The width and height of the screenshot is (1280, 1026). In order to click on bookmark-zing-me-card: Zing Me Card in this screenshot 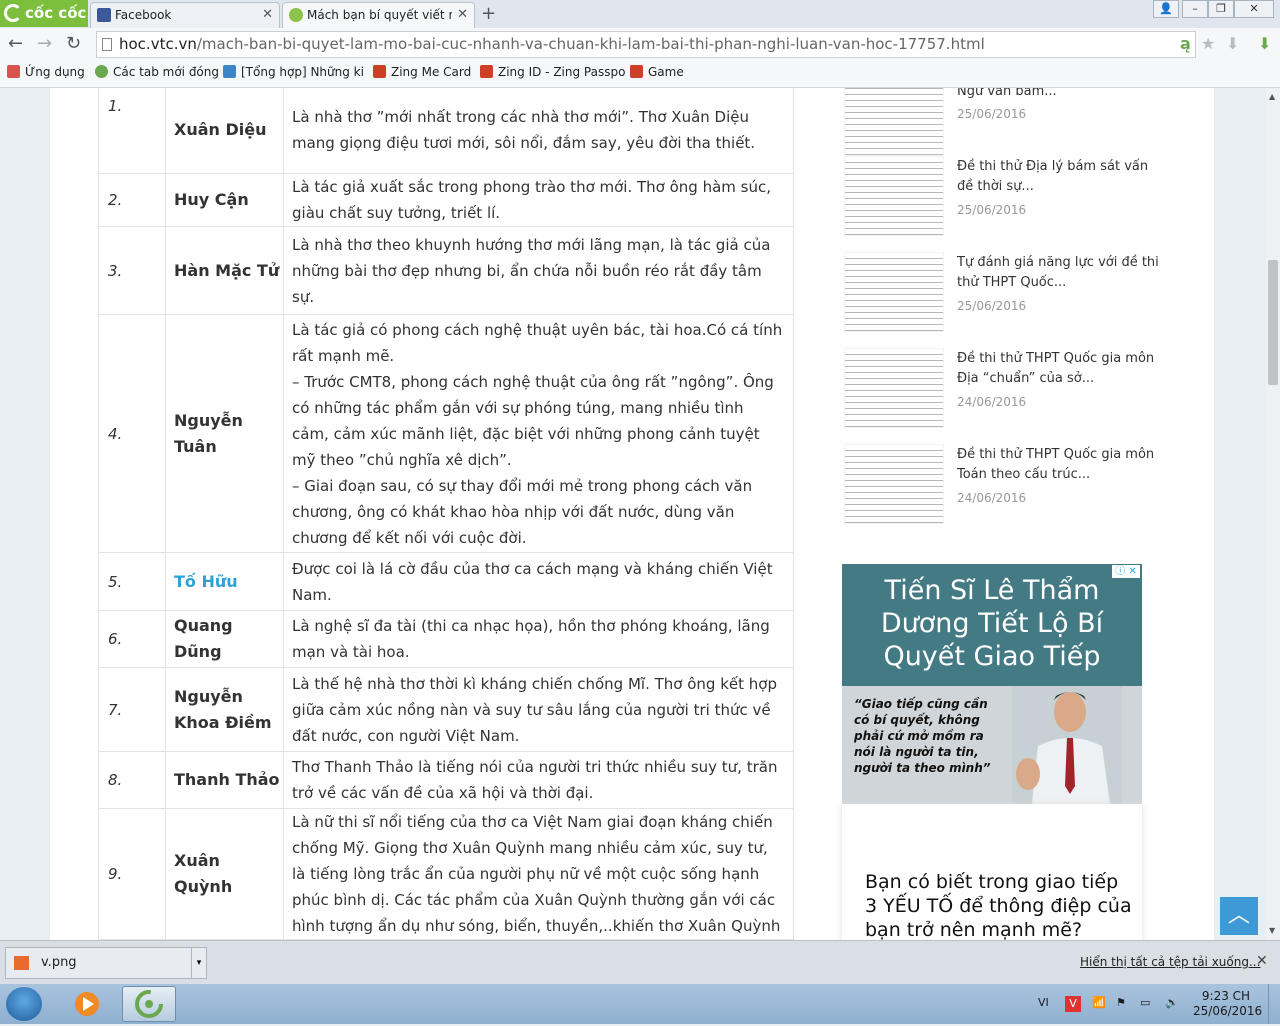, I will do `click(422, 72)`.